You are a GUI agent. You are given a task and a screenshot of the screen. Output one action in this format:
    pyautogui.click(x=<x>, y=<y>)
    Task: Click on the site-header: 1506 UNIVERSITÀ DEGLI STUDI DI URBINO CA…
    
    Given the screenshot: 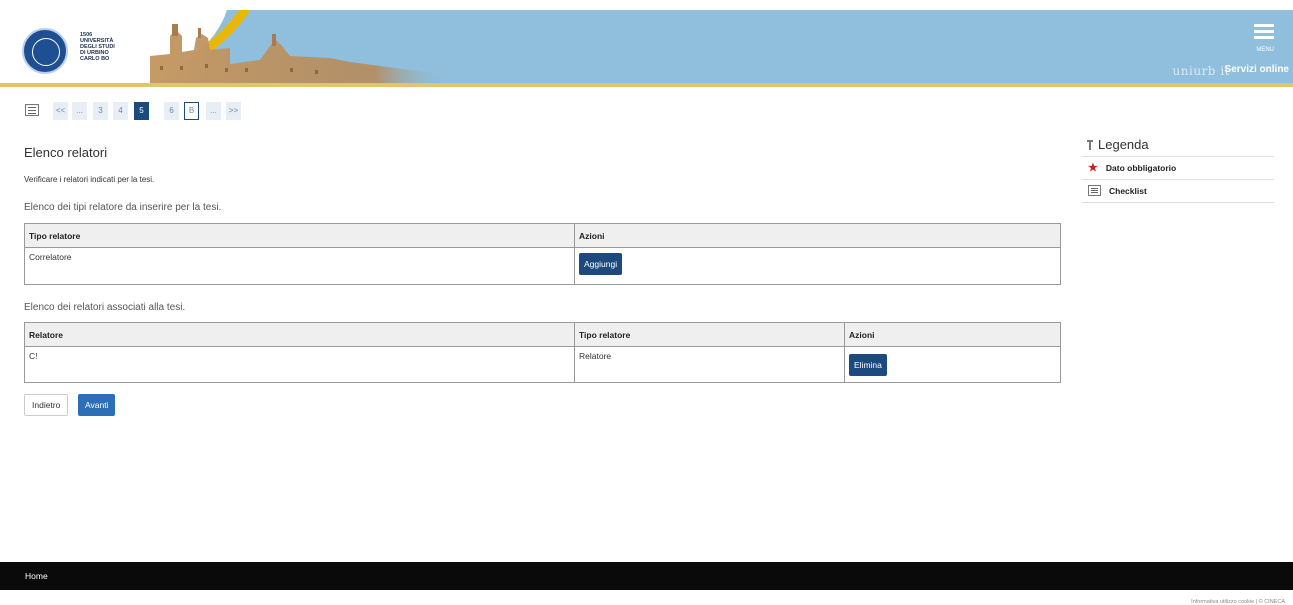 What is the action you would take?
    pyautogui.click(x=646, y=46)
    